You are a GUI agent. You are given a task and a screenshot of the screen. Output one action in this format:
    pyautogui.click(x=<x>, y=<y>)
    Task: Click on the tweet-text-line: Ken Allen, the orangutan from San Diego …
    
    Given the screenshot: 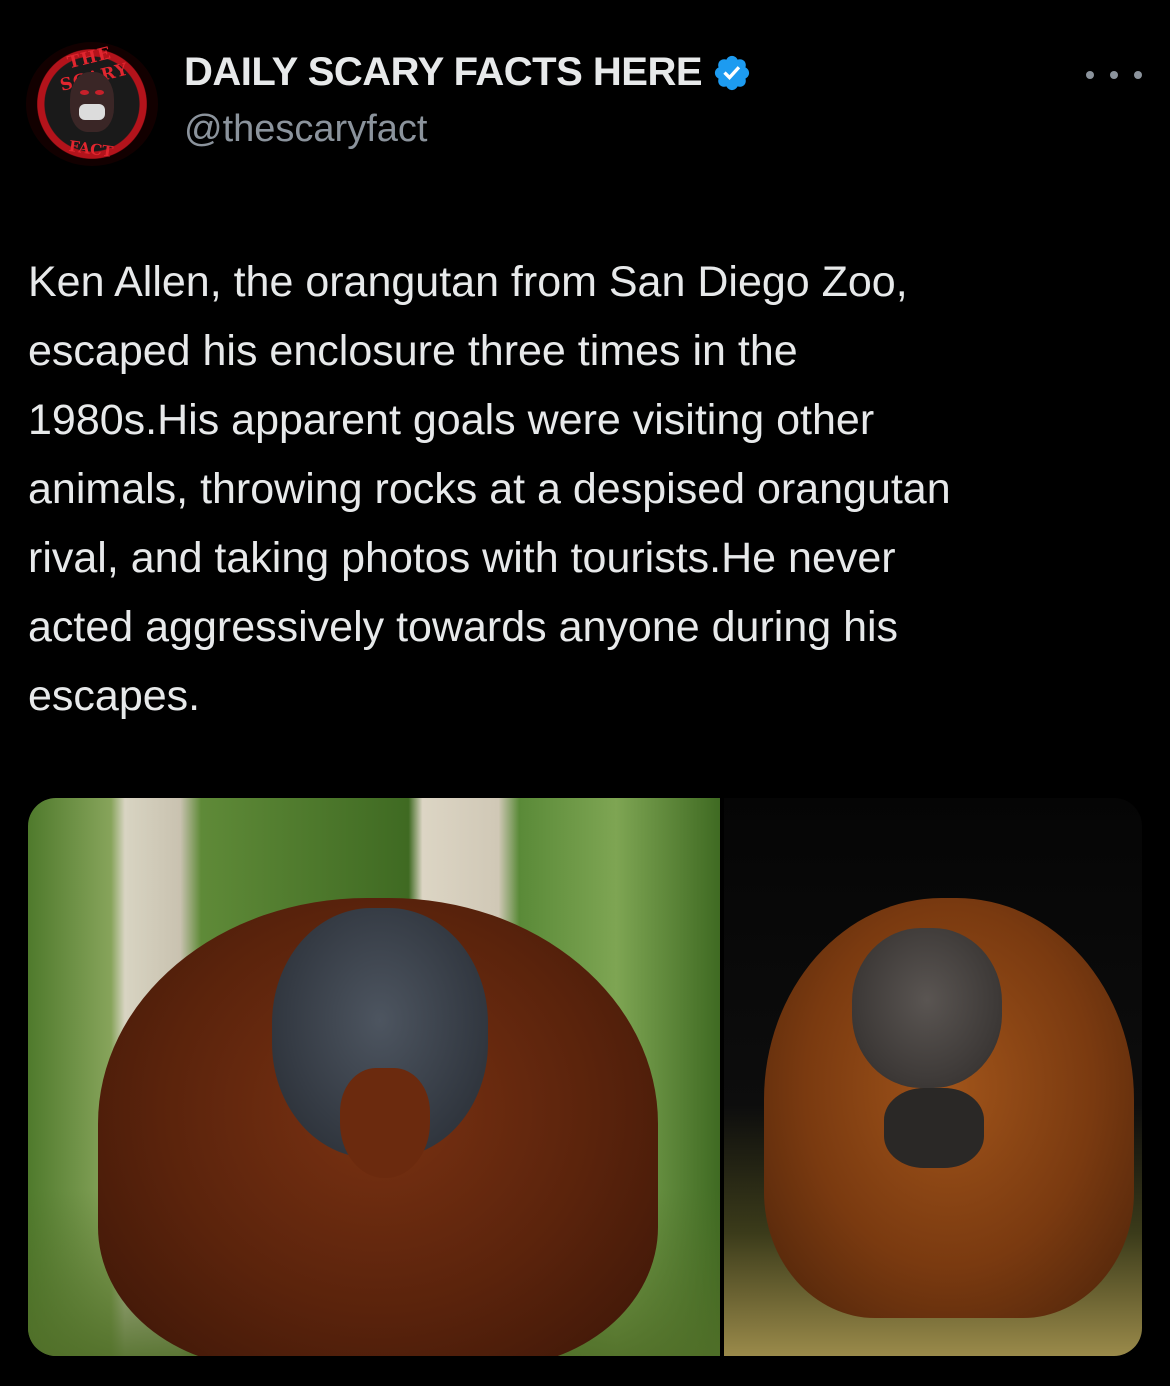 What is the action you would take?
    pyautogui.click(x=468, y=282)
    